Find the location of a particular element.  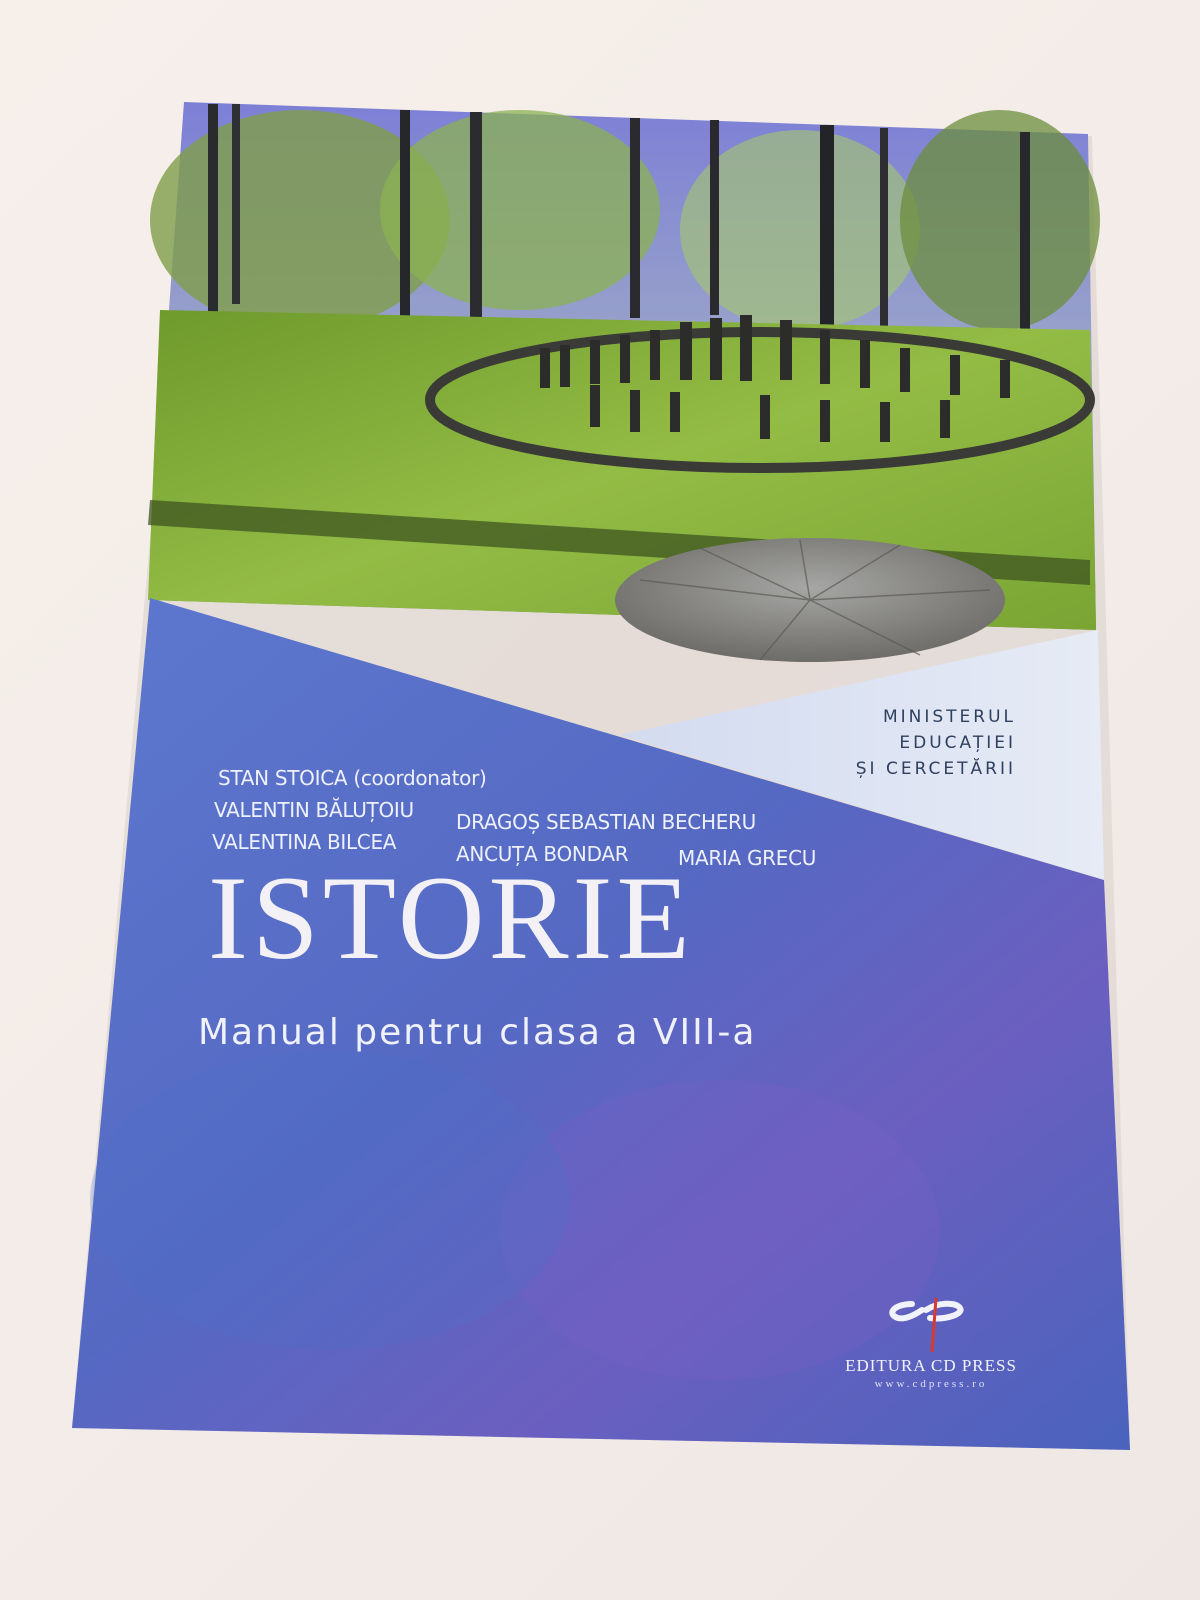

ministry-line-1: MINISTERUL is located at coordinates (949, 717).